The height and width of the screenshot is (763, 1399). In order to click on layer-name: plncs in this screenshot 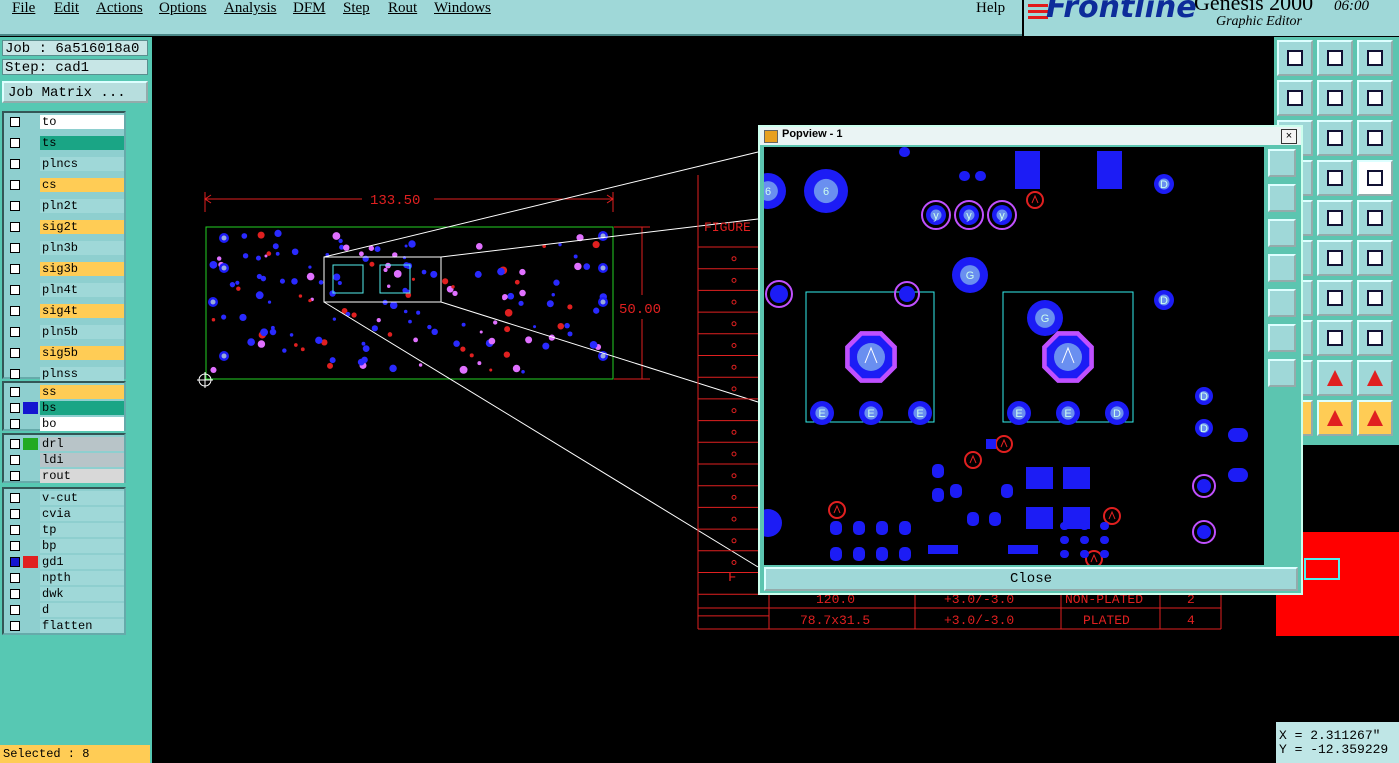, I will do `click(82, 164)`.